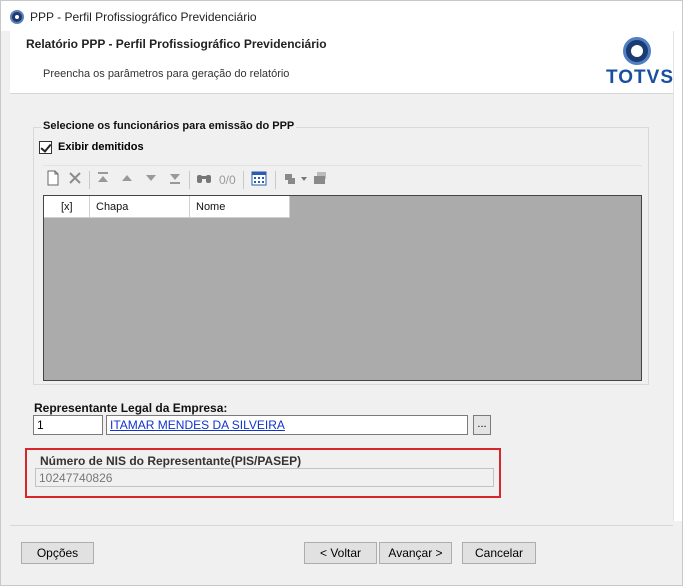 The height and width of the screenshot is (586, 683). What do you see at coordinates (131, 408) in the screenshot?
I see `representative-label: Representante Legal da Empresa:` at bounding box center [131, 408].